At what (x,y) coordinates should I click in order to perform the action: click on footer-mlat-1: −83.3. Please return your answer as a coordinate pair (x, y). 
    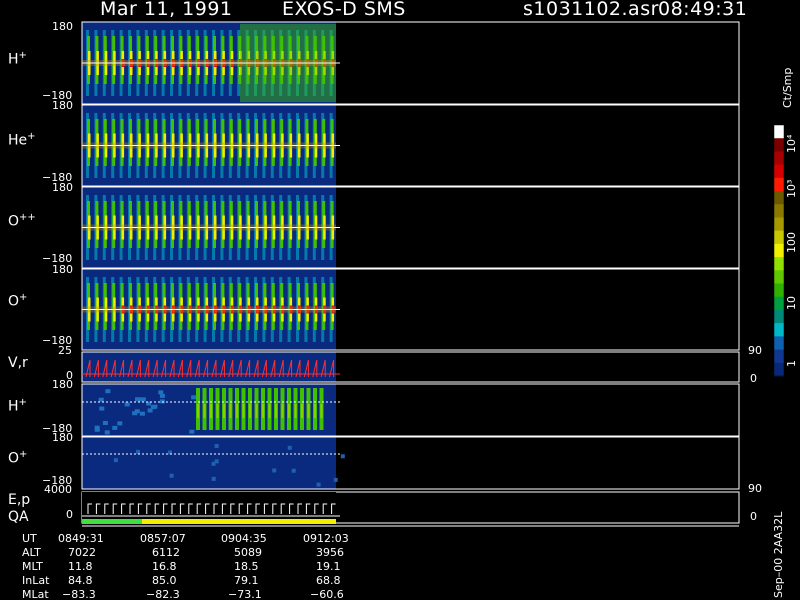
    Looking at the image, I should click on (79, 594).